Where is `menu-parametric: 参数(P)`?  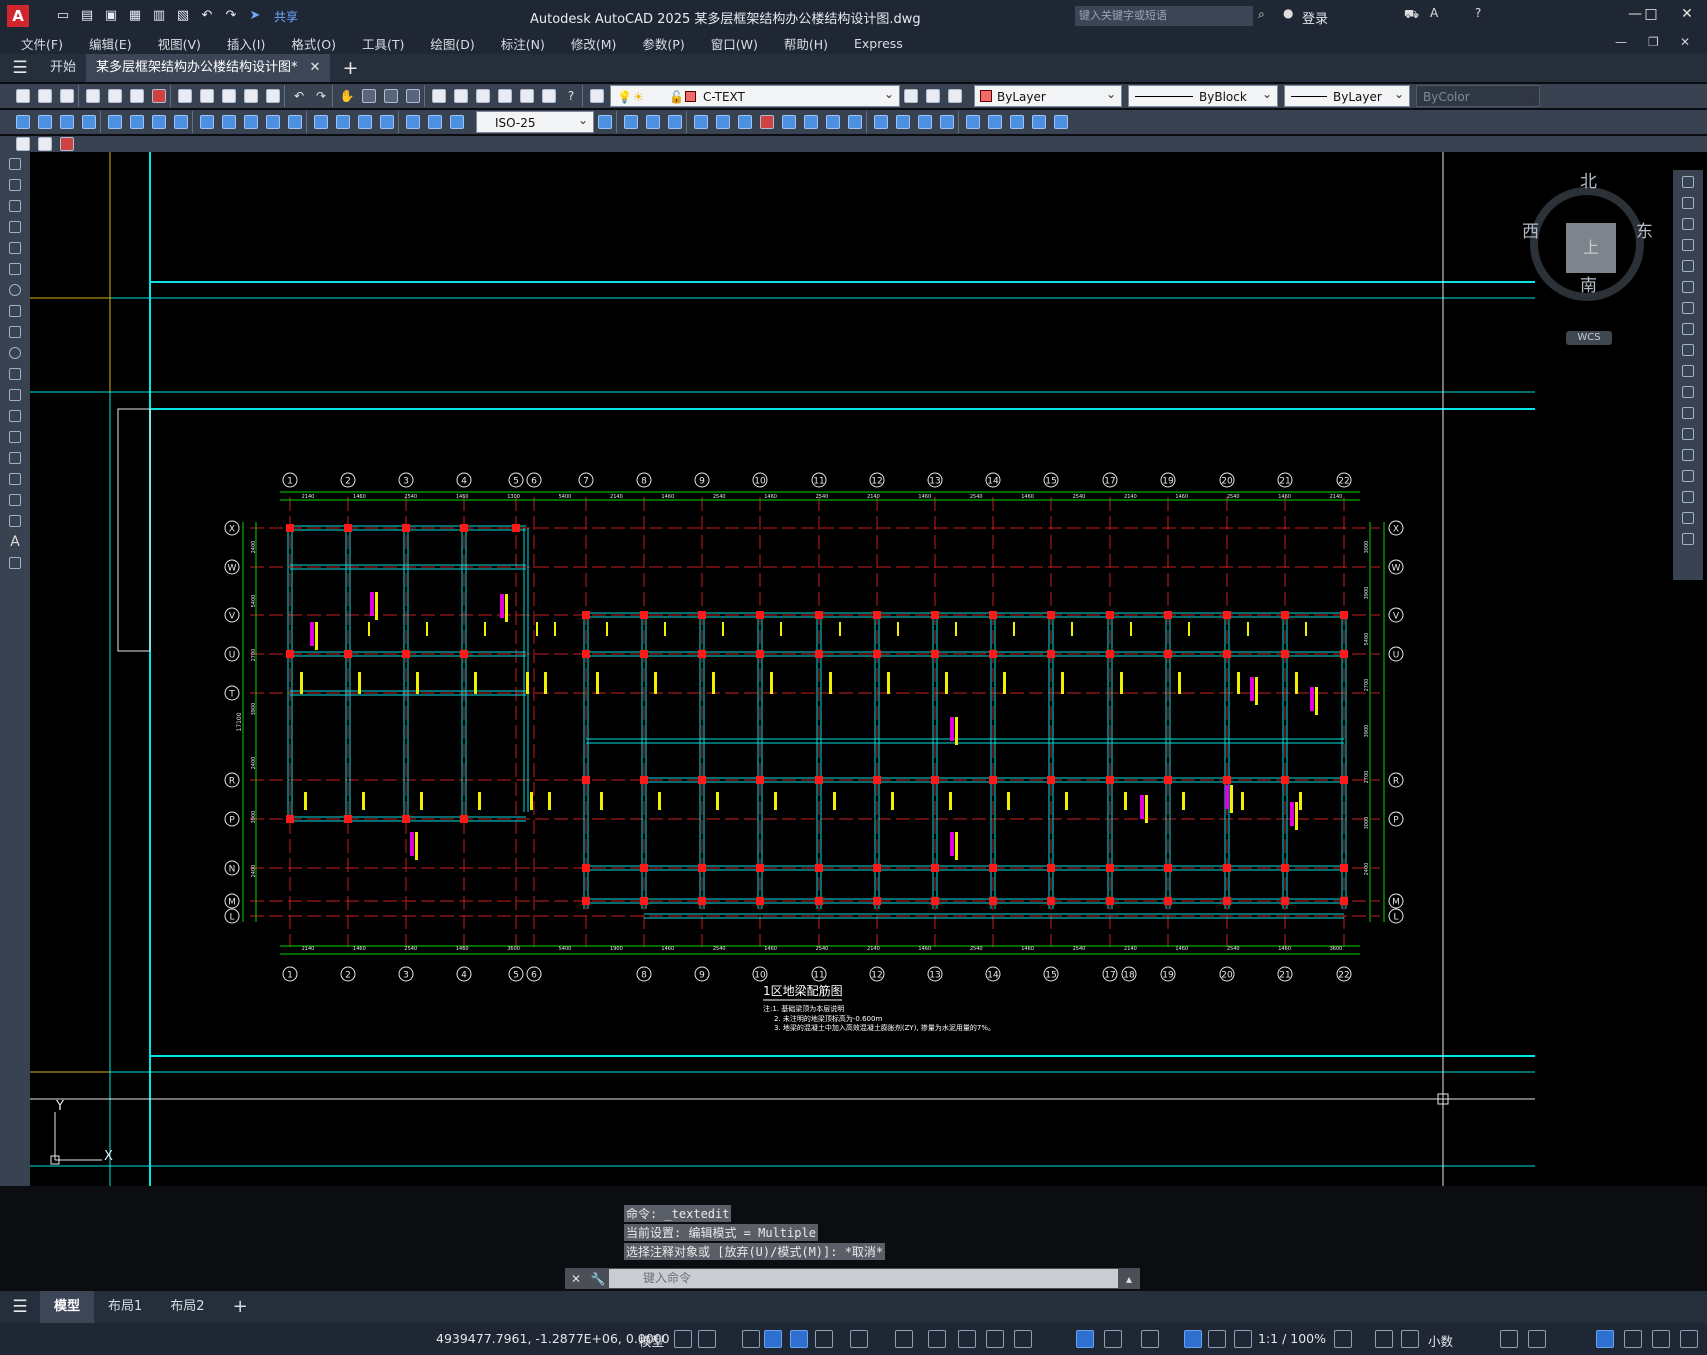 menu-parametric: 参数(P) is located at coordinates (663, 43).